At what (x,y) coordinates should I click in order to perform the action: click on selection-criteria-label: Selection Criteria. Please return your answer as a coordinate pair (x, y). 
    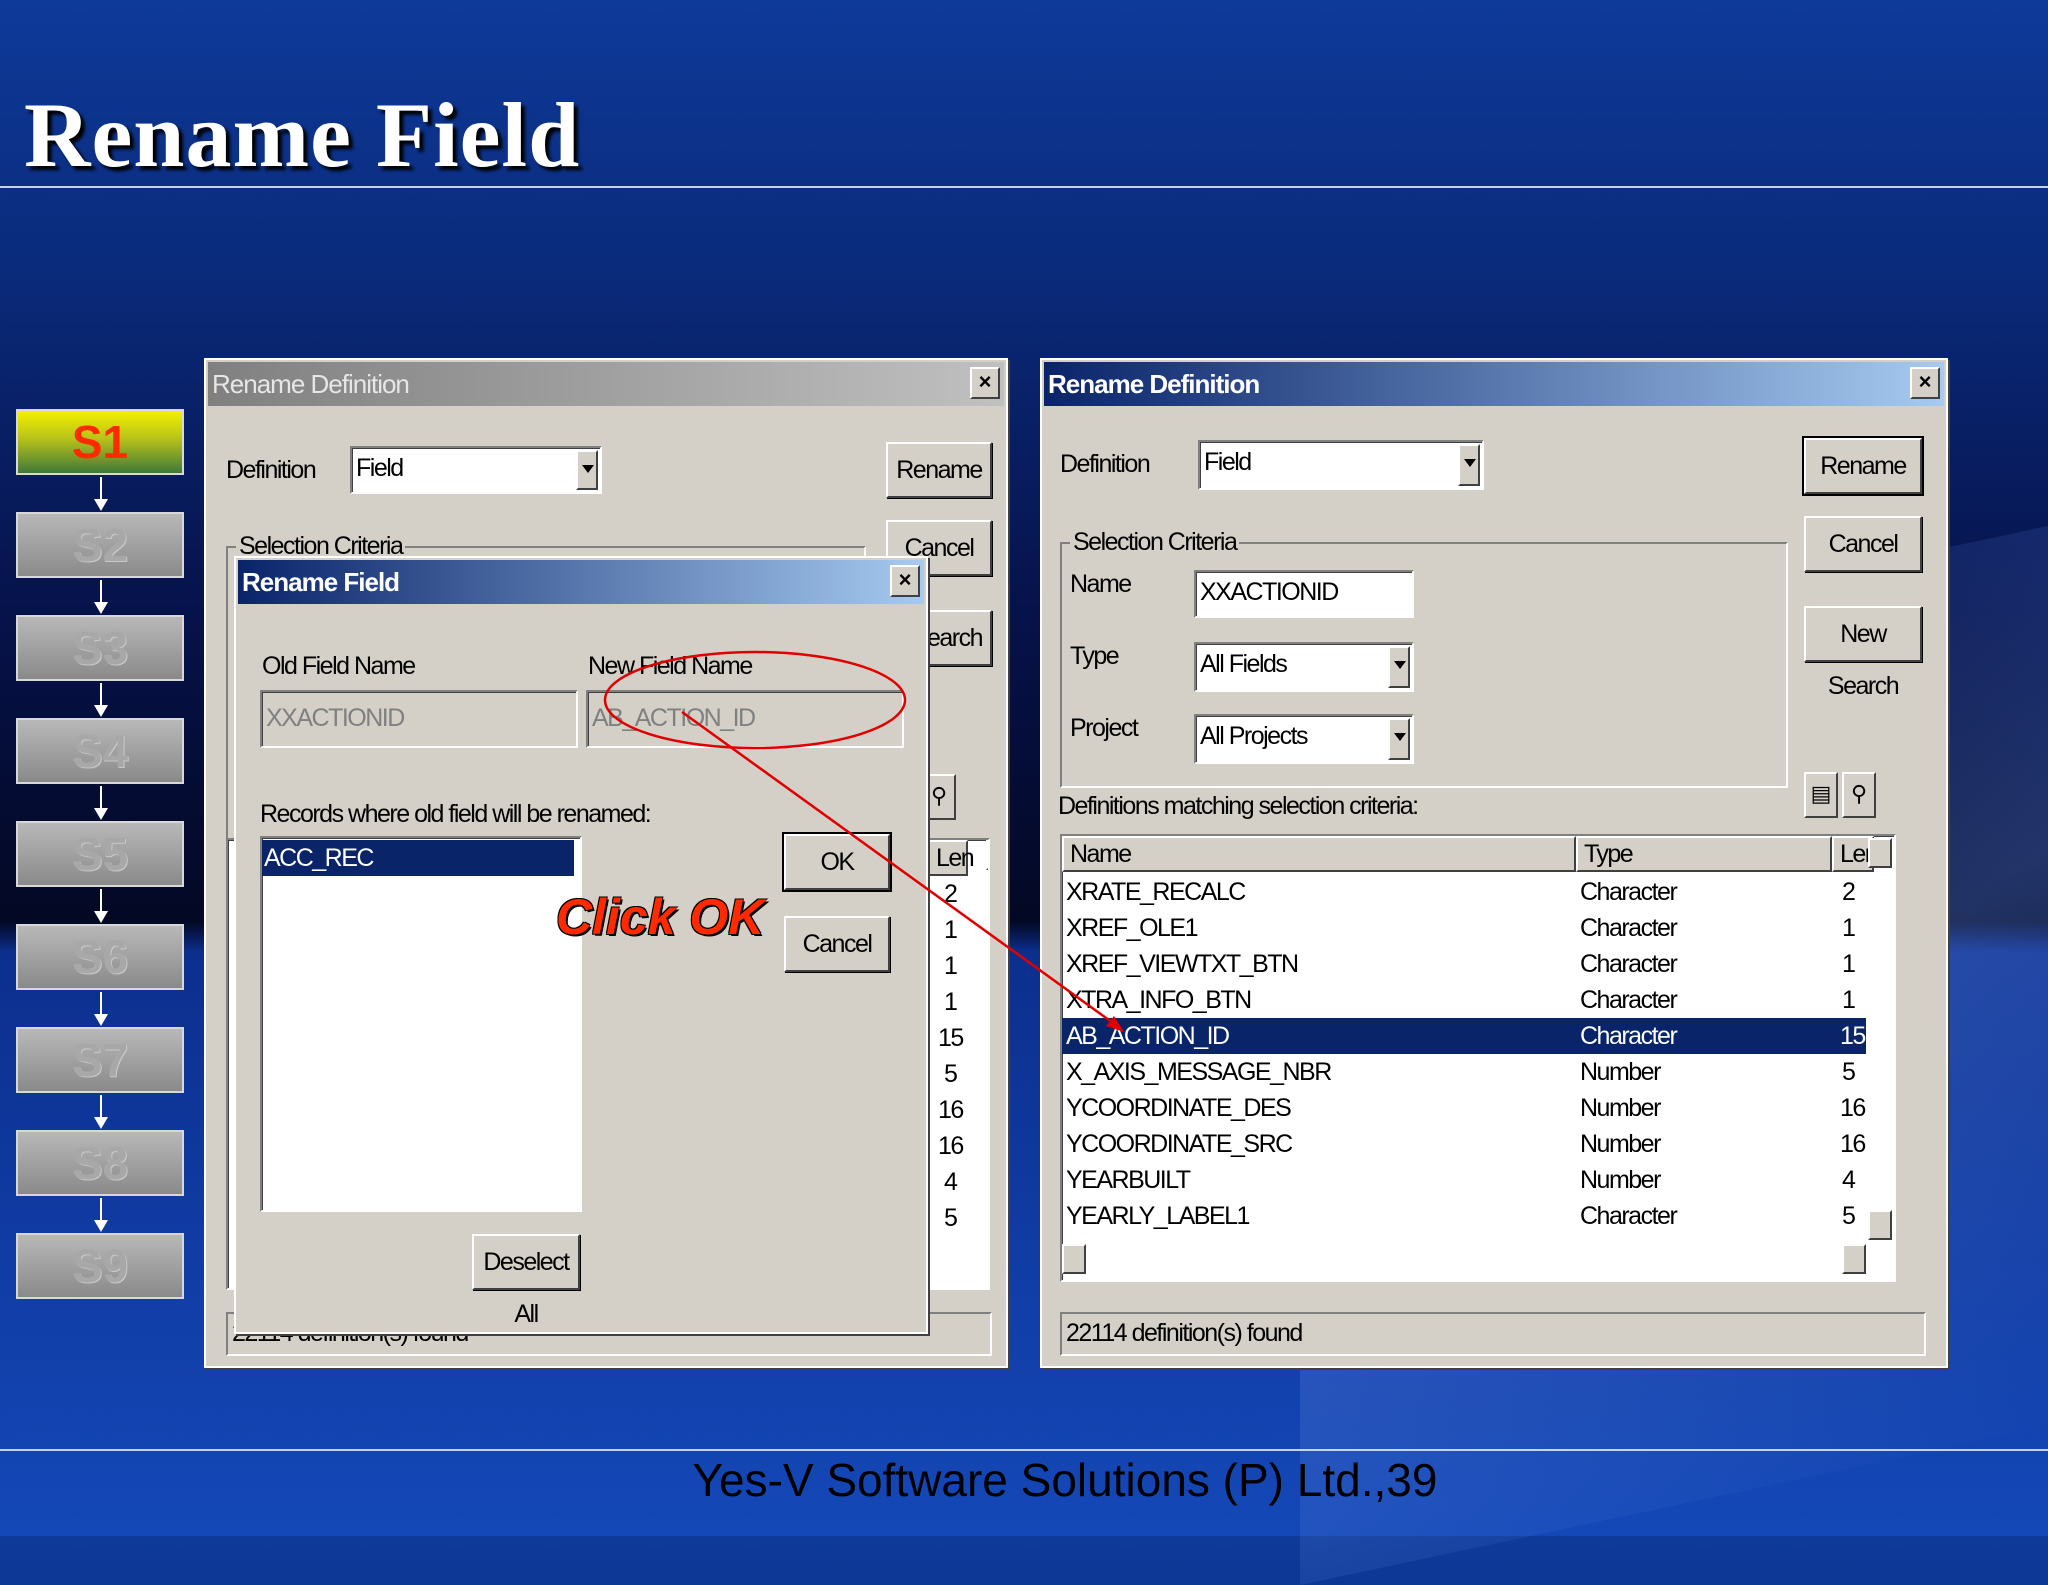
    Looking at the image, I should click on (1155, 542).